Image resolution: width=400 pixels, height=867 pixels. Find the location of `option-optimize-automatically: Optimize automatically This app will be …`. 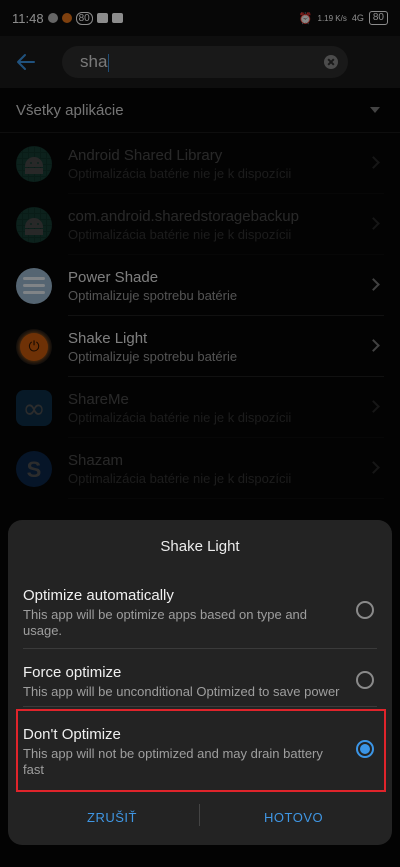

option-optimize-automatically: Optimize automatically This app will be … is located at coordinates (200, 612).